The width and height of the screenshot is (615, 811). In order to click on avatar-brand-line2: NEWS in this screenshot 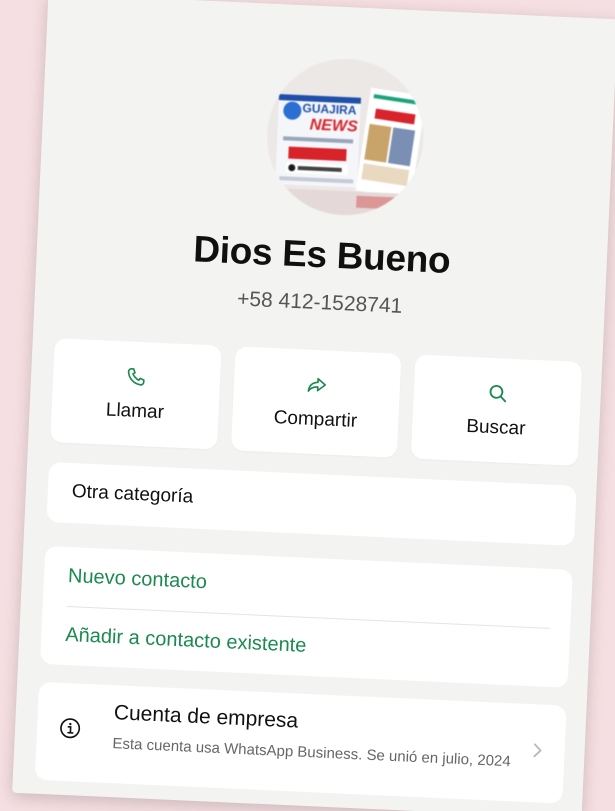, I will do `click(333, 125)`.